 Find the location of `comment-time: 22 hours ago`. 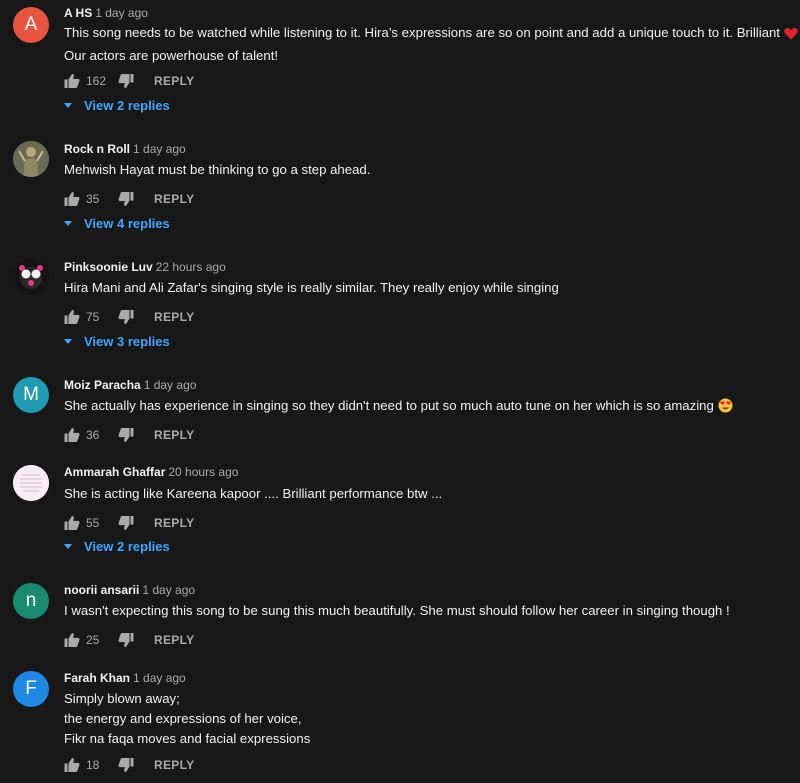

comment-time: 22 hours ago is located at coordinates (191, 267).